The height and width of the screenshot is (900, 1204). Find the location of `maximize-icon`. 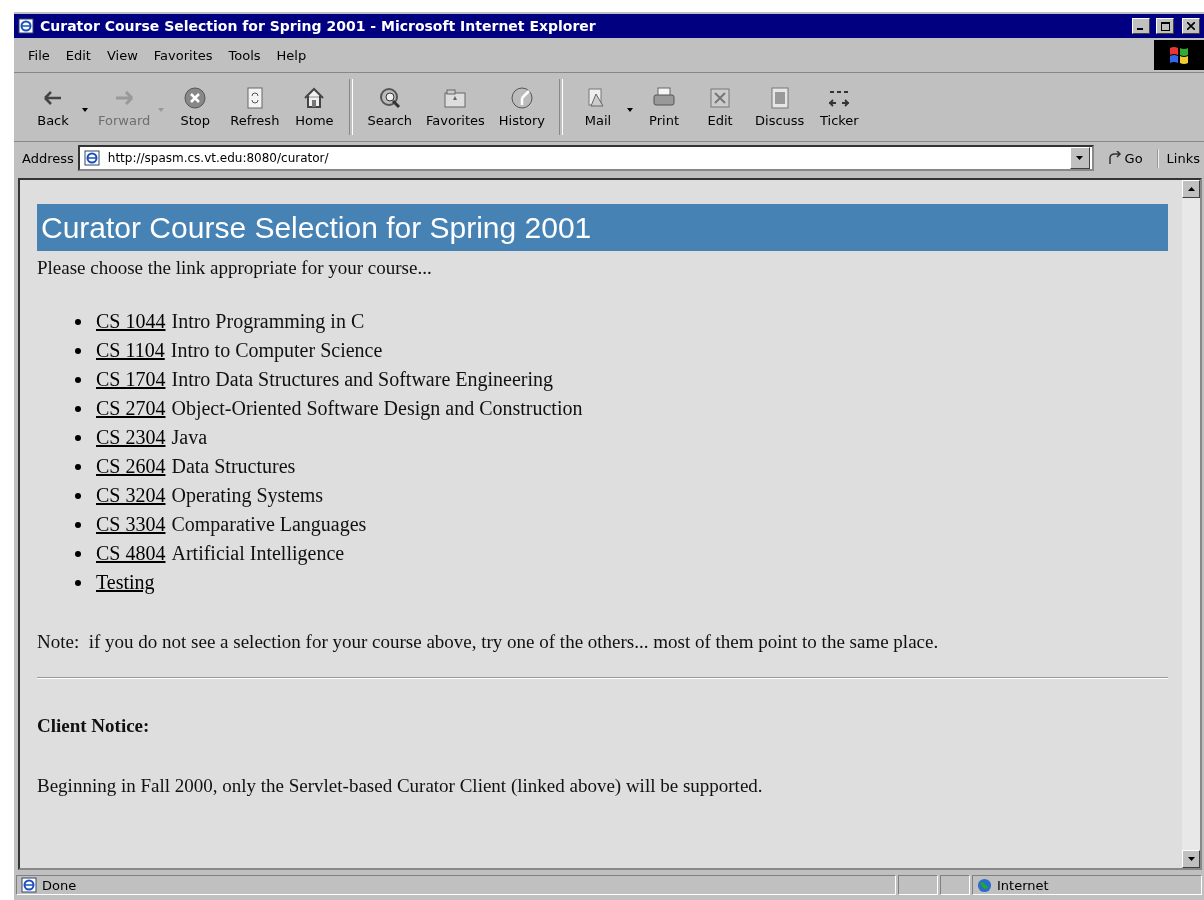

maximize-icon is located at coordinates (1165, 26).